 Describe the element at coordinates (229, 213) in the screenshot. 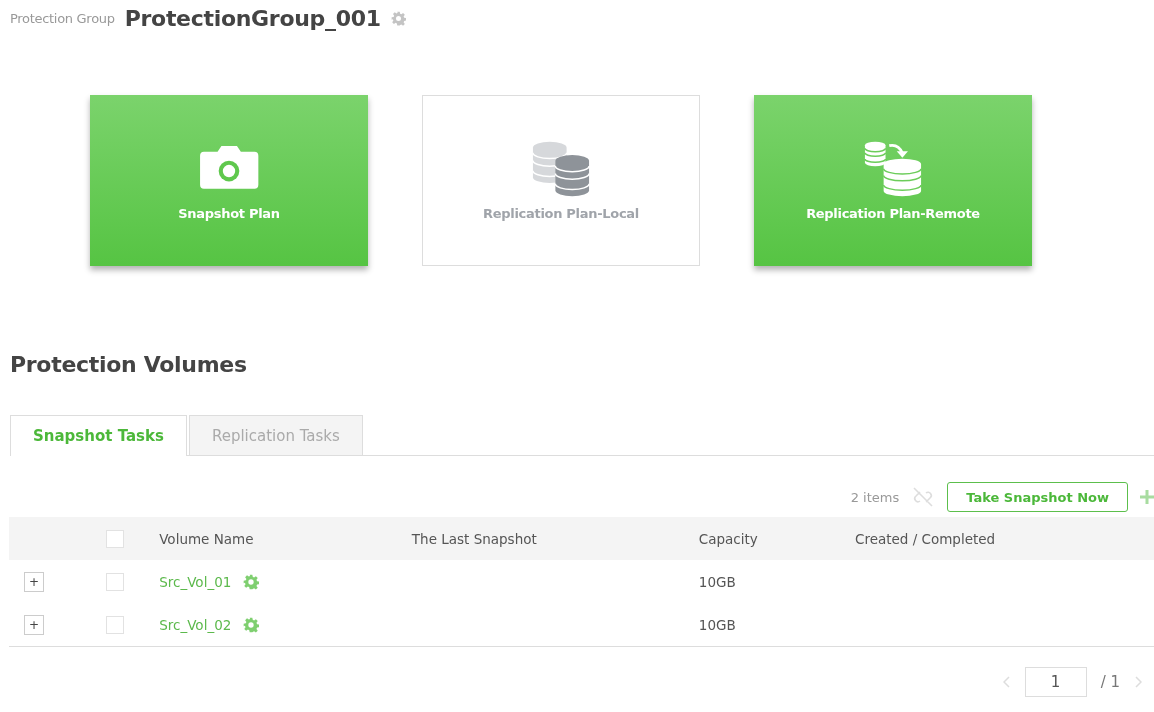

I see `plan-label: Snapshot Plan` at that location.